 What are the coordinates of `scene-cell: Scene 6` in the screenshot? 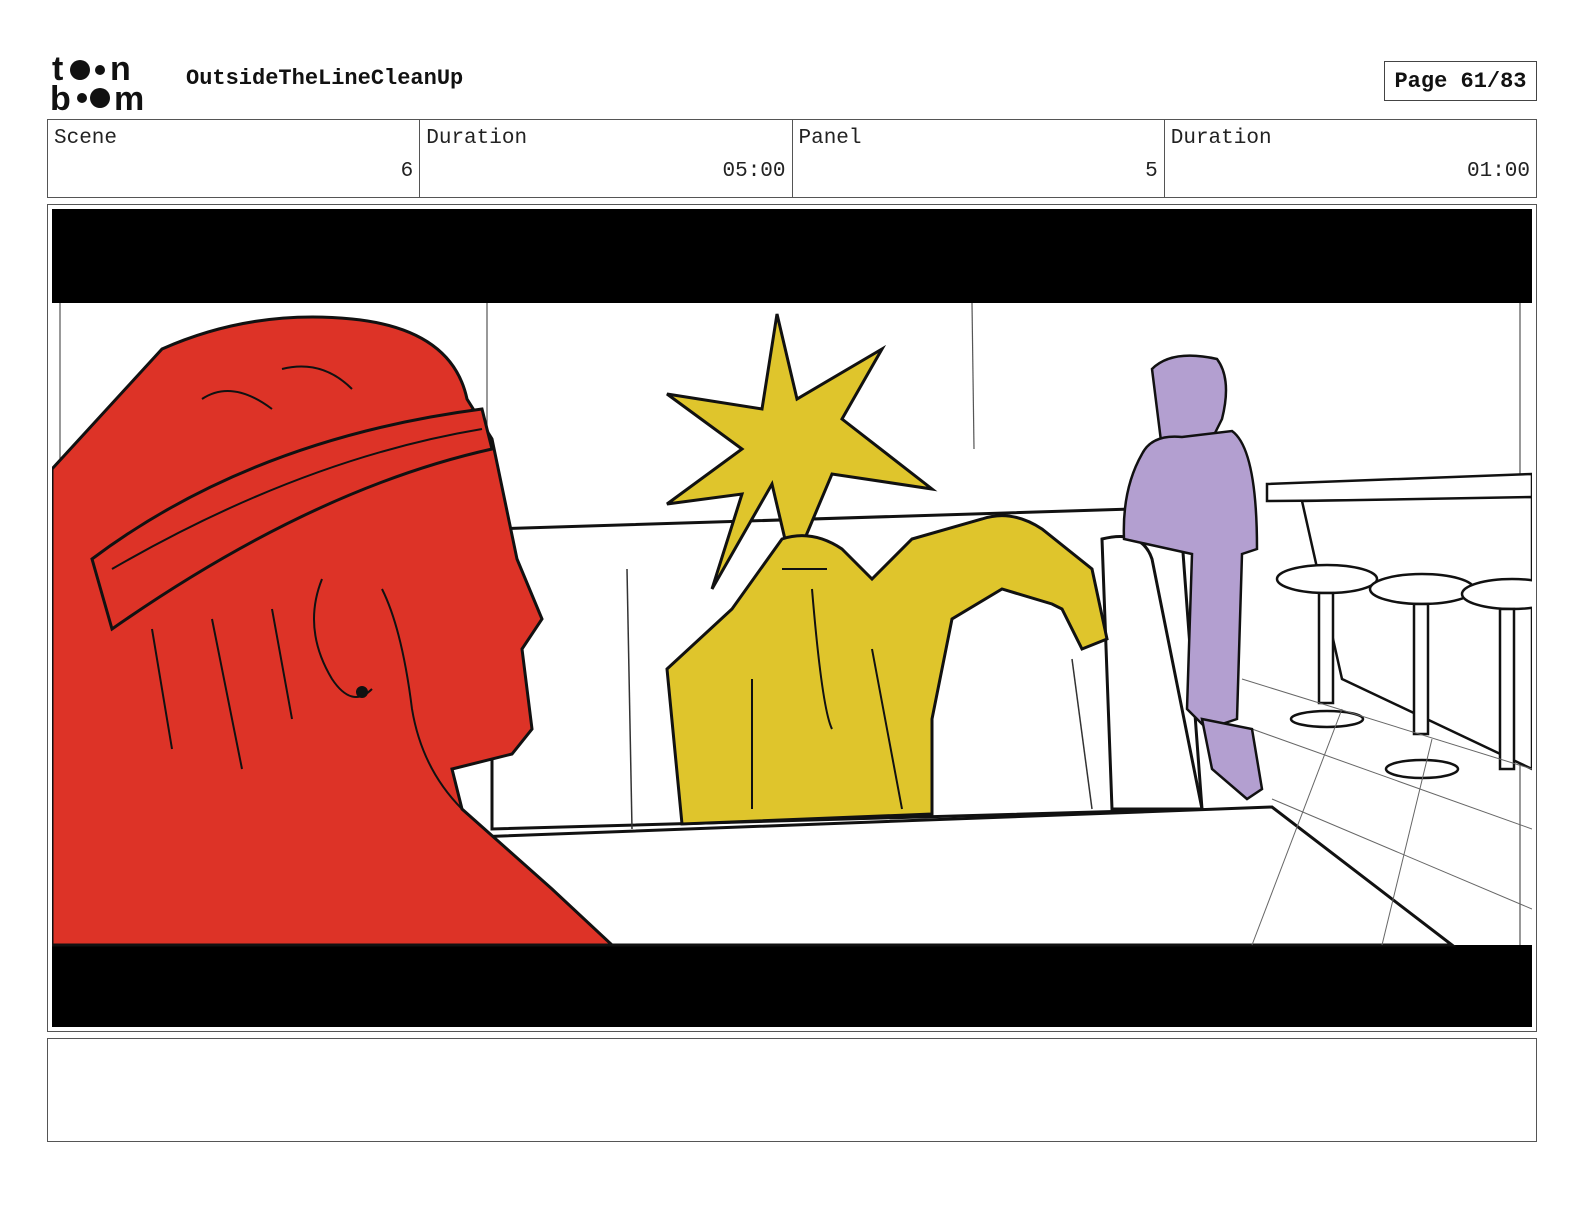 It's located at (234, 158).